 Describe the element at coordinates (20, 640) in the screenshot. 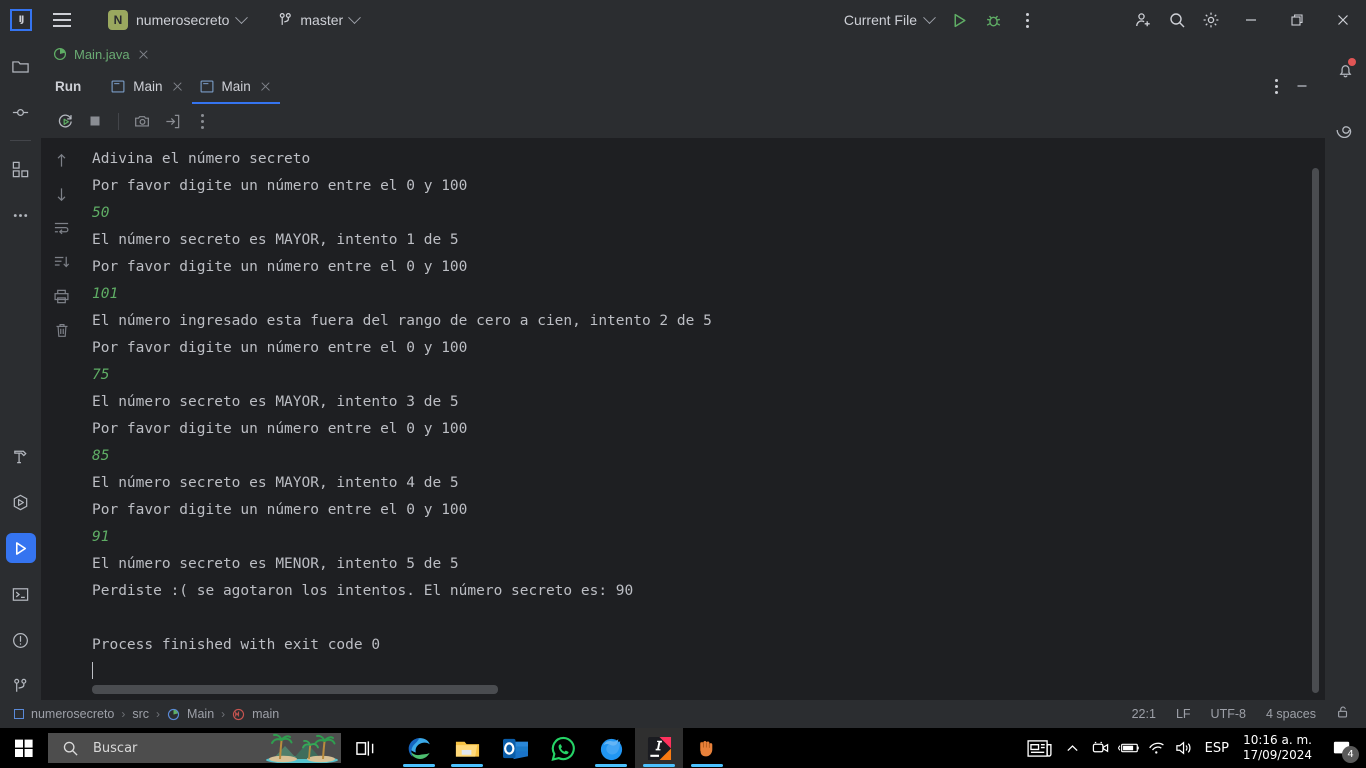

I see `problems-icon` at that location.